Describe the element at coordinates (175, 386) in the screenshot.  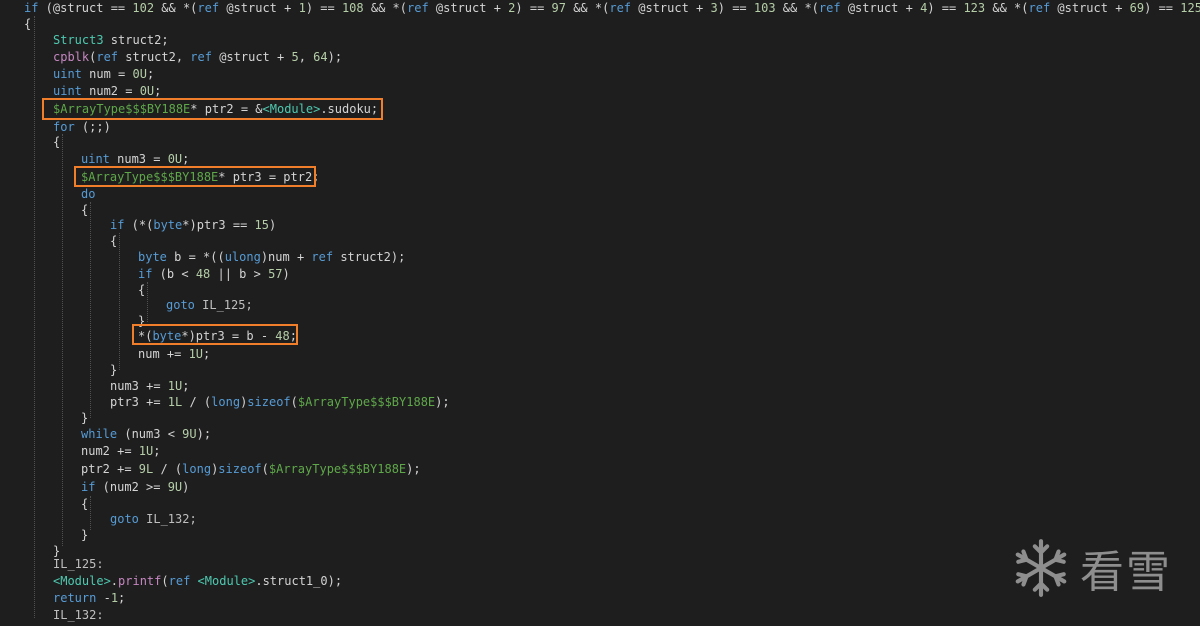
I see `code-token: 1U` at that location.